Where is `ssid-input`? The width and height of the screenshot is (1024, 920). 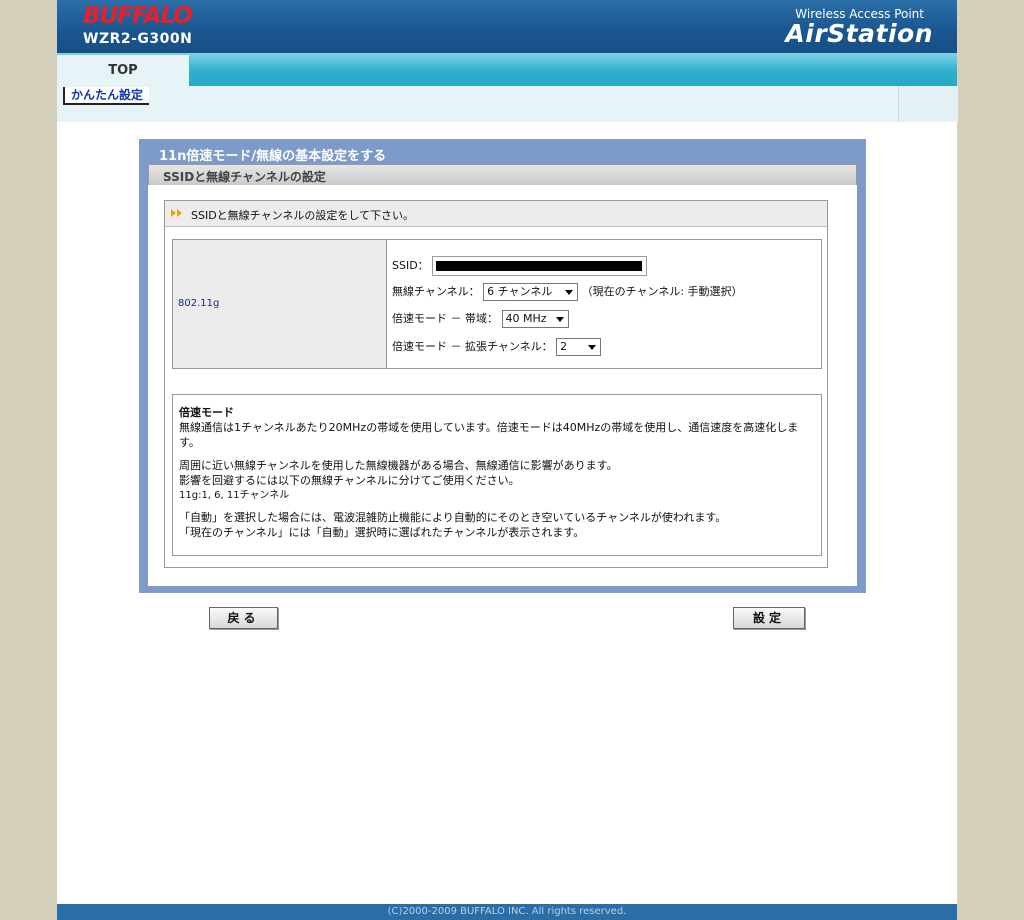 ssid-input is located at coordinates (540, 266).